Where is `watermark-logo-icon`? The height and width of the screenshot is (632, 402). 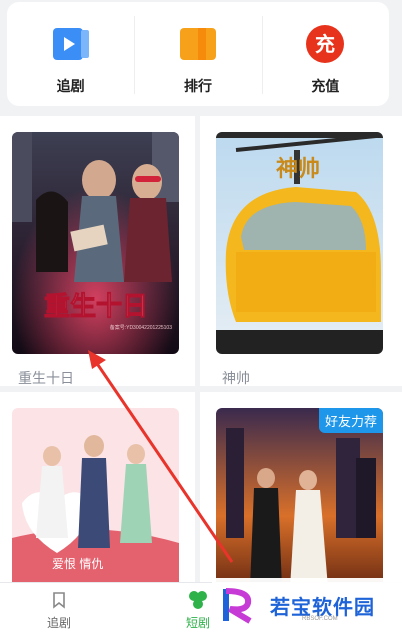 watermark-logo-icon is located at coordinates (237, 606).